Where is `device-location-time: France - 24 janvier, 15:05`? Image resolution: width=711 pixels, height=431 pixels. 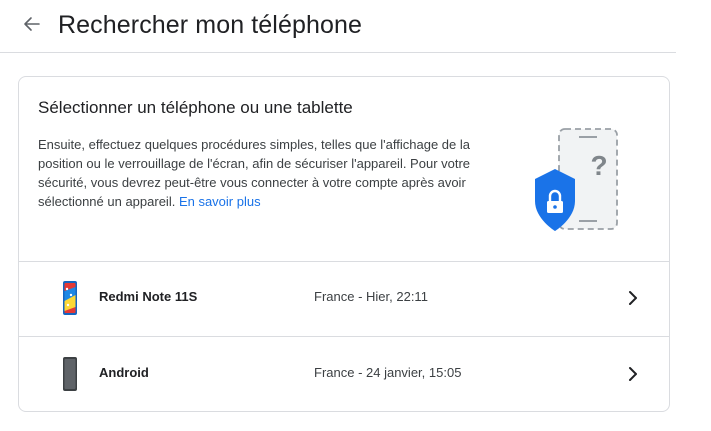
device-location-time: France - 24 janvier, 15:05 is located at coordinates (388, 372).